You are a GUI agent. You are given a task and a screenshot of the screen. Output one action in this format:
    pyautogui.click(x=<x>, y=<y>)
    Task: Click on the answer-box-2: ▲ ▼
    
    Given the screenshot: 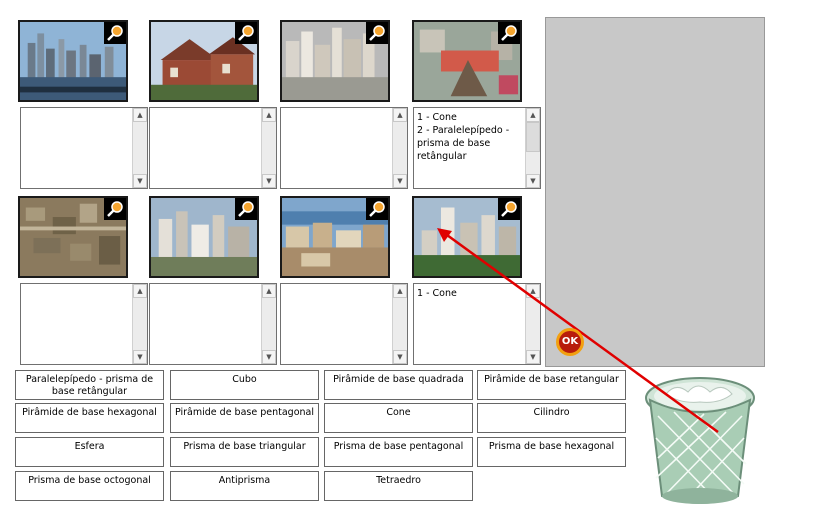 What is the action you would take?
    pyautogui.click(x=213, y=148)
    